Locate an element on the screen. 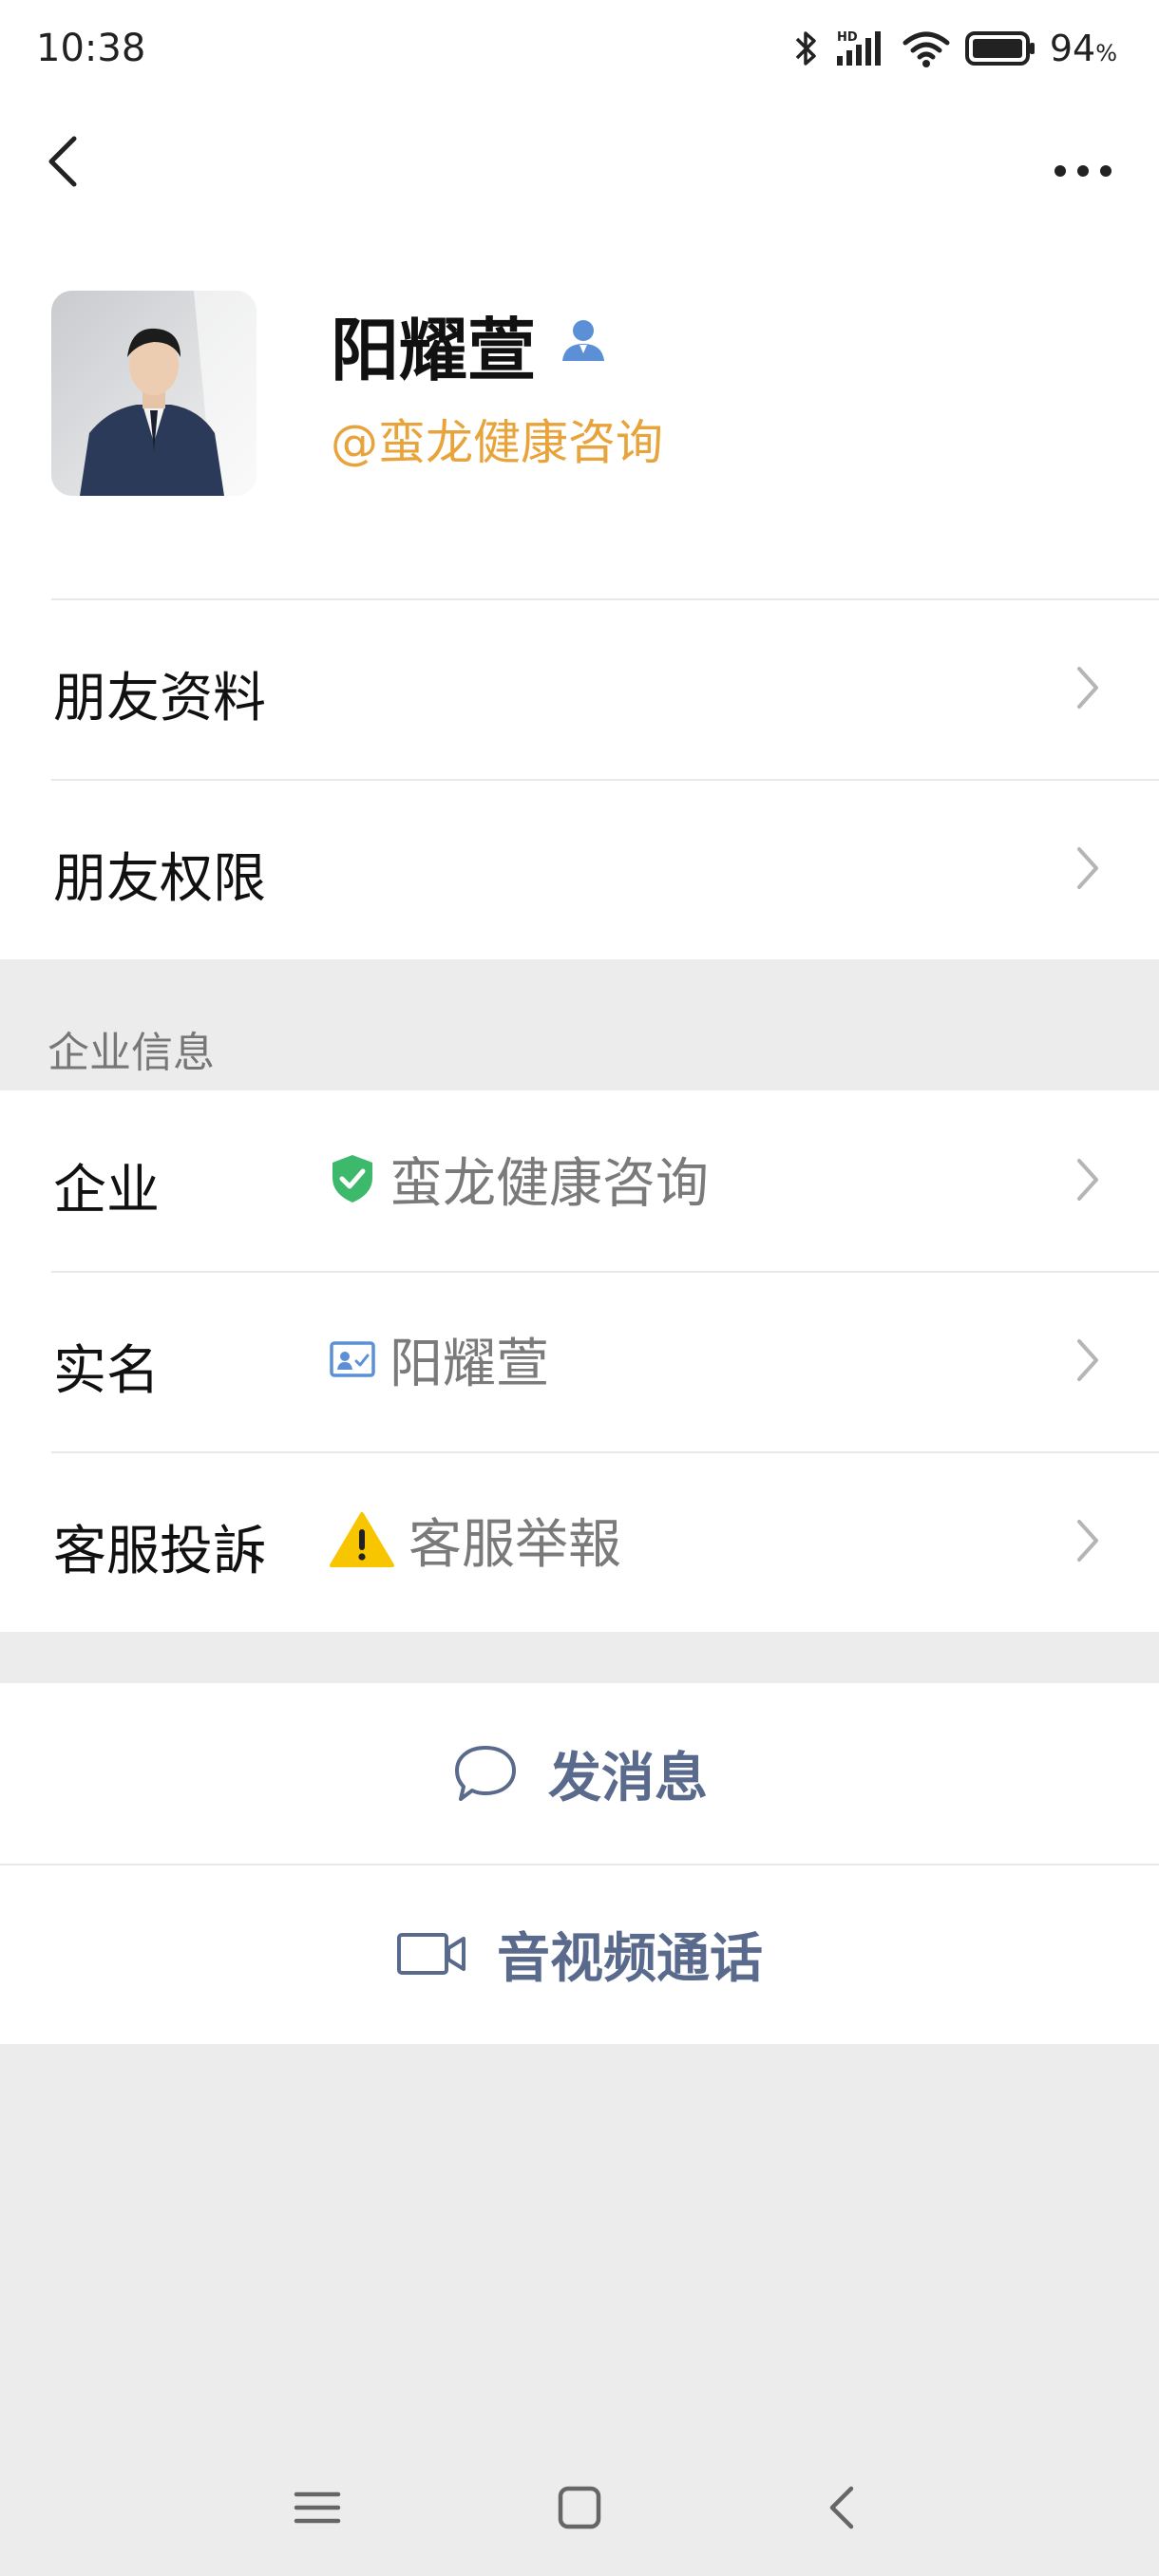 Image resolution: width=1159 pixels, height=2576 pixels. avatar is located at coordinates (153, 393).